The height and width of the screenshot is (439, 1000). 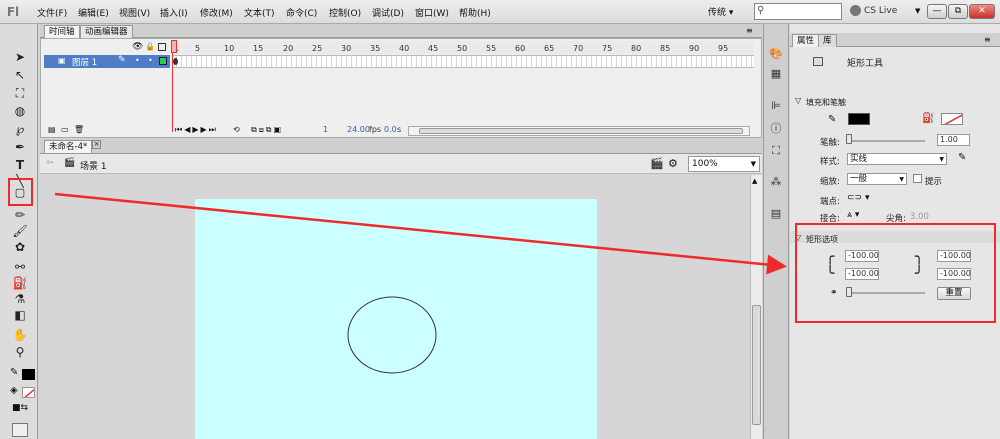 What do you see at coordinates (420, 233) in the screenshot?
I see `annotation-arrow` at bounding box center [420, 233].